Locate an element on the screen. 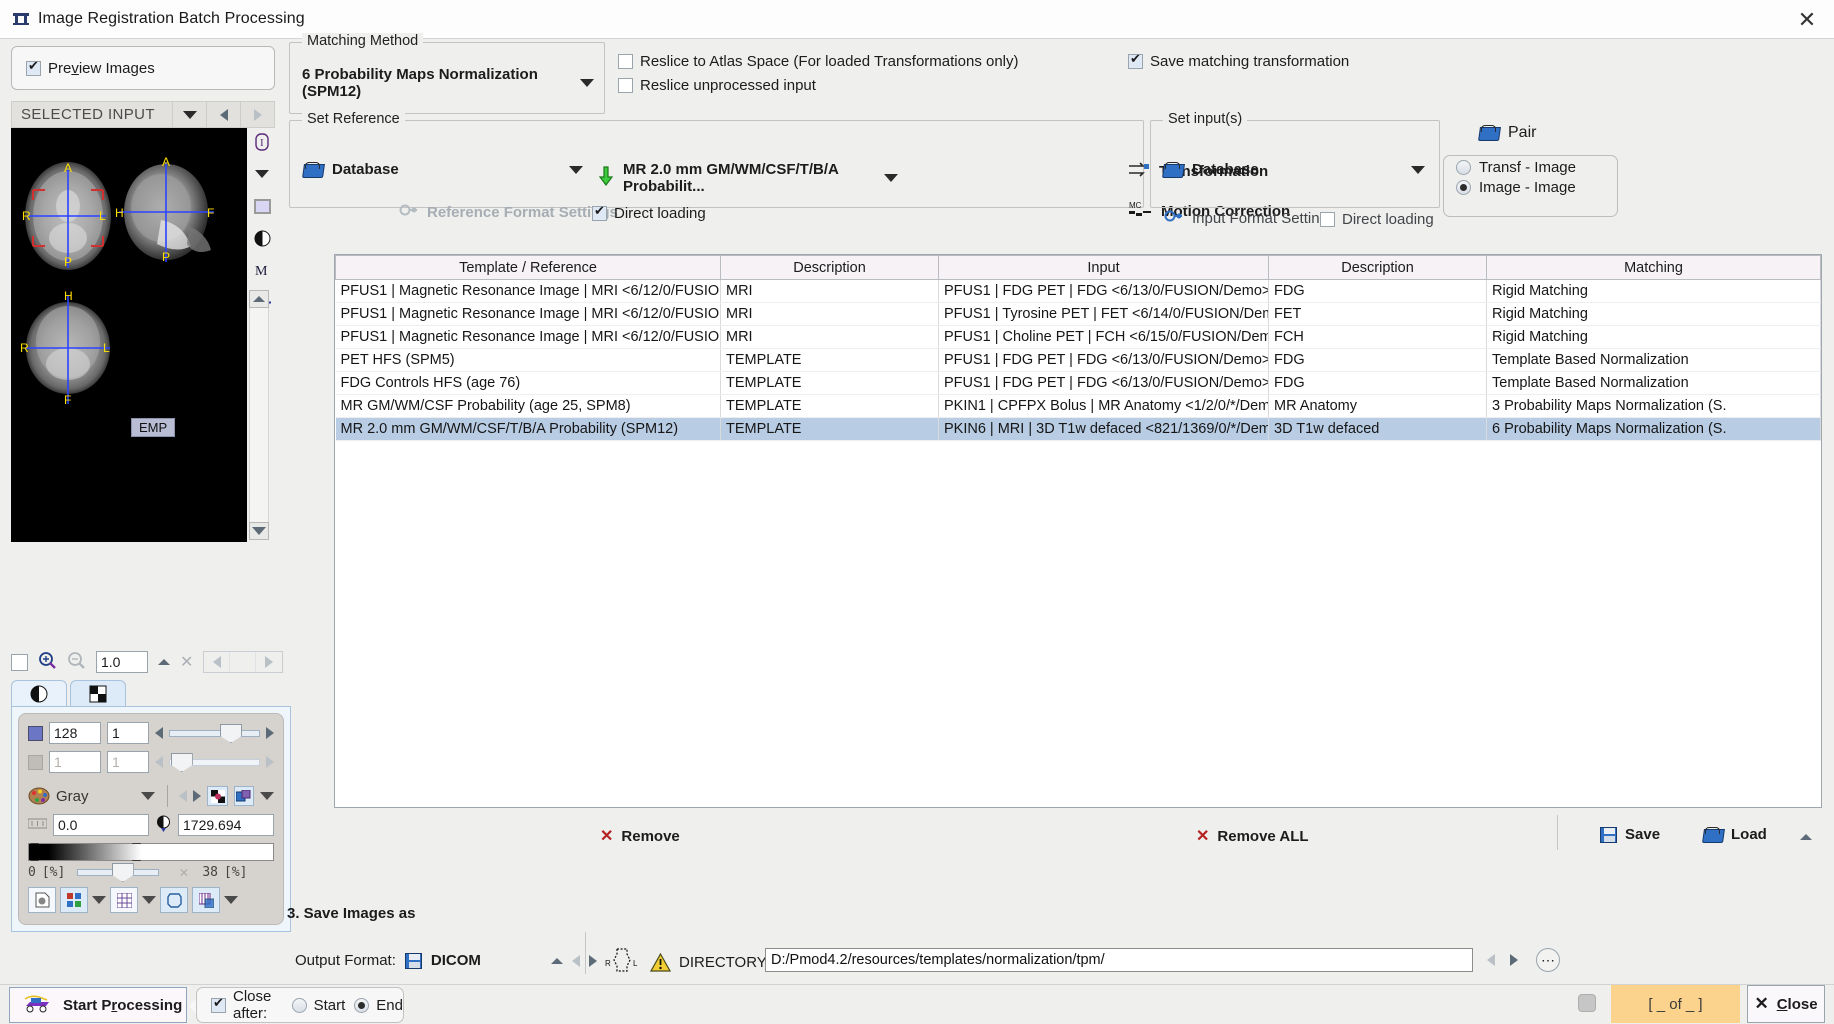 This screenshot has height=1024, width=1834. pair-button: Pair is located at coordinates (1507, 133).